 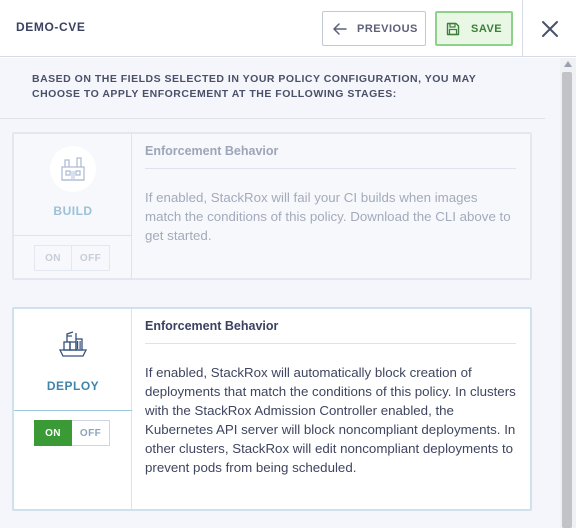 I want to click on build-toggle: ON OFF, so click(x=72, y=258).